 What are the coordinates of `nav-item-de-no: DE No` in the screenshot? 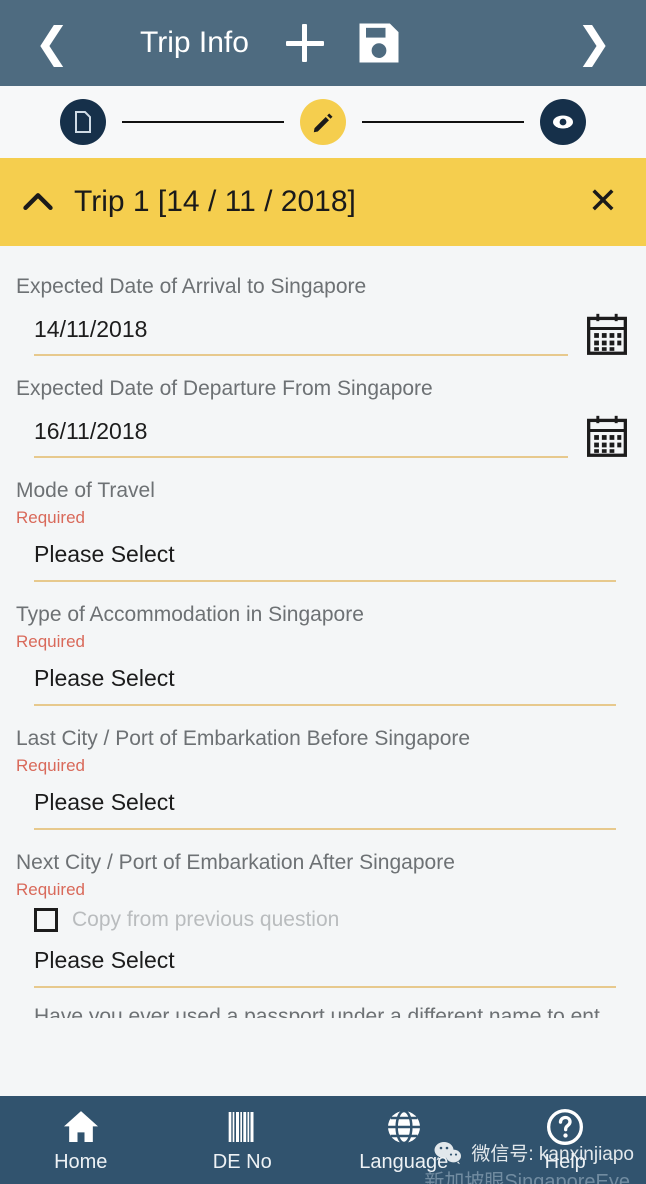 It's located at (243, 1140).